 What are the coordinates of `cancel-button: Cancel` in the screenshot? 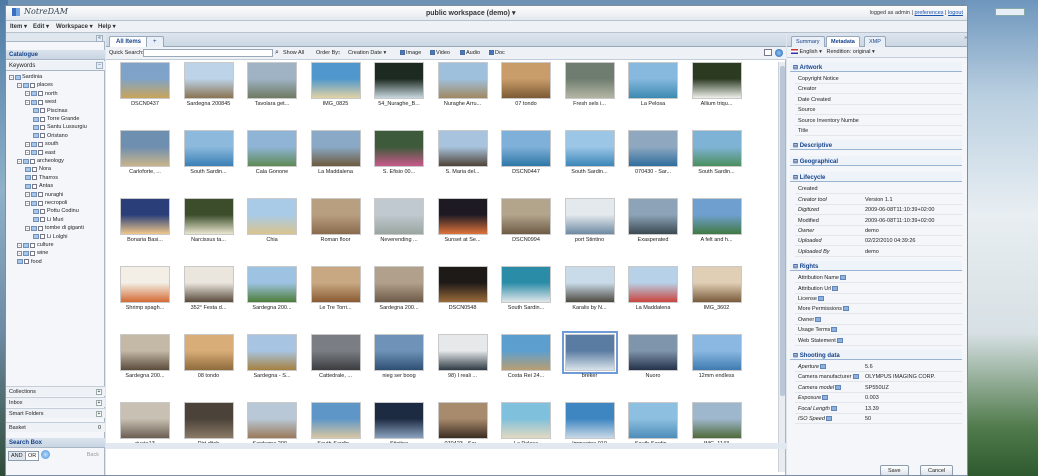 It's located at (937, 470).